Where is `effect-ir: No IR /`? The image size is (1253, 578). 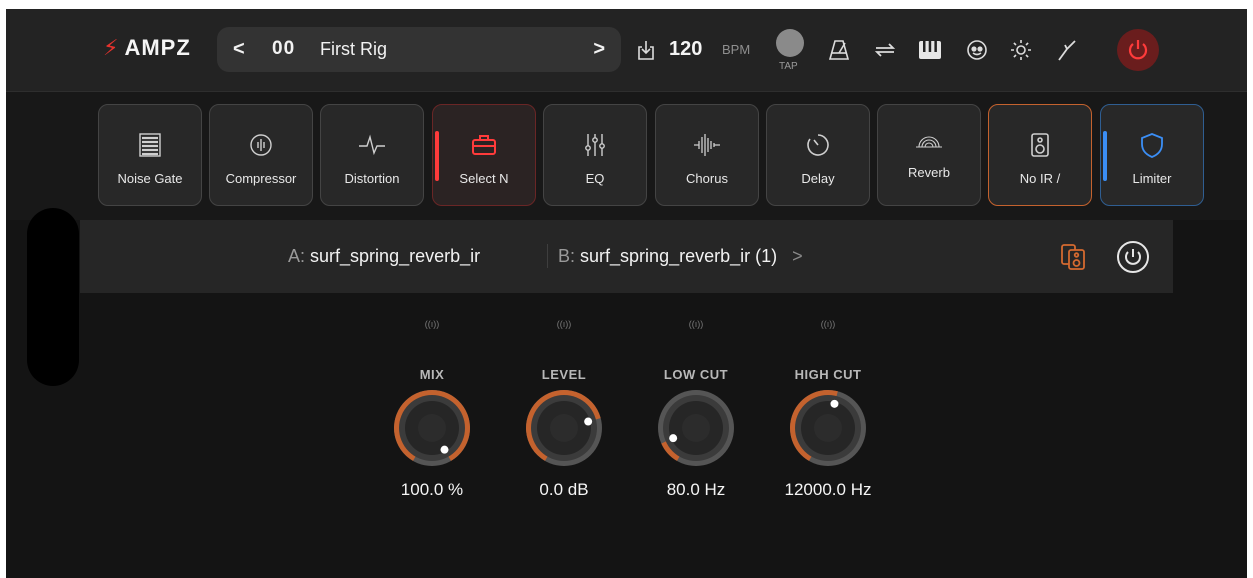 effect-ir: No IR / is located at coordinates (1040, 155).